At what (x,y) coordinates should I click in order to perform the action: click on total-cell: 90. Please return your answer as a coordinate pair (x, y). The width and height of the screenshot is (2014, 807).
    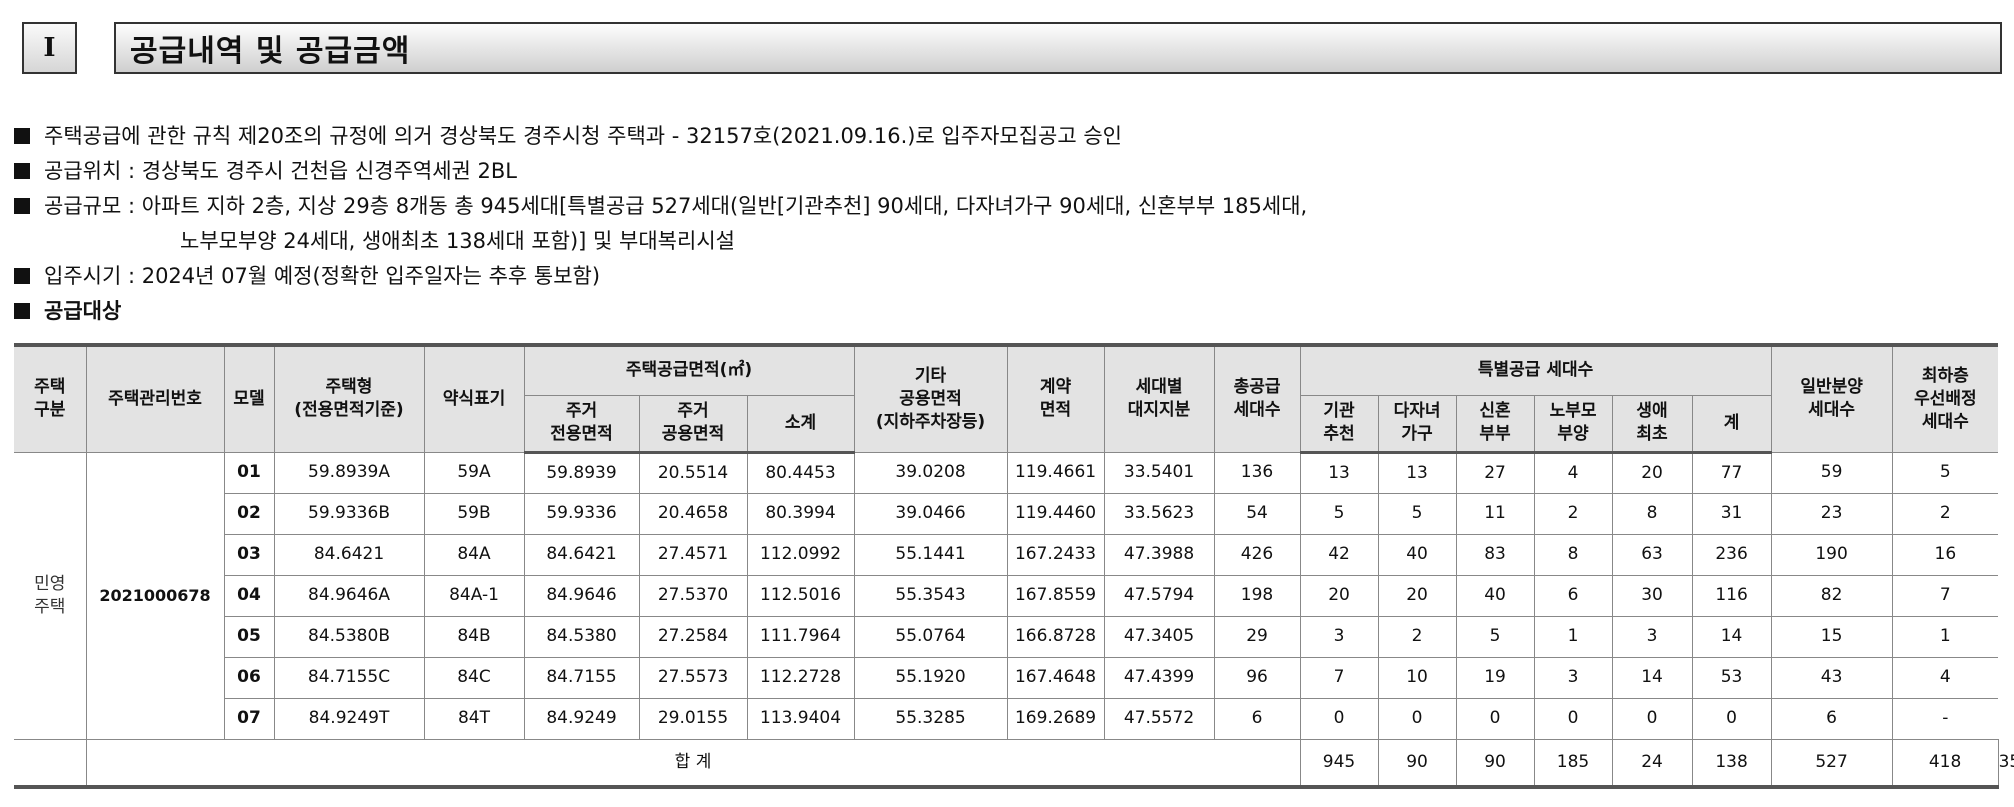
    Looking at the image, I should click on (1417, 763).